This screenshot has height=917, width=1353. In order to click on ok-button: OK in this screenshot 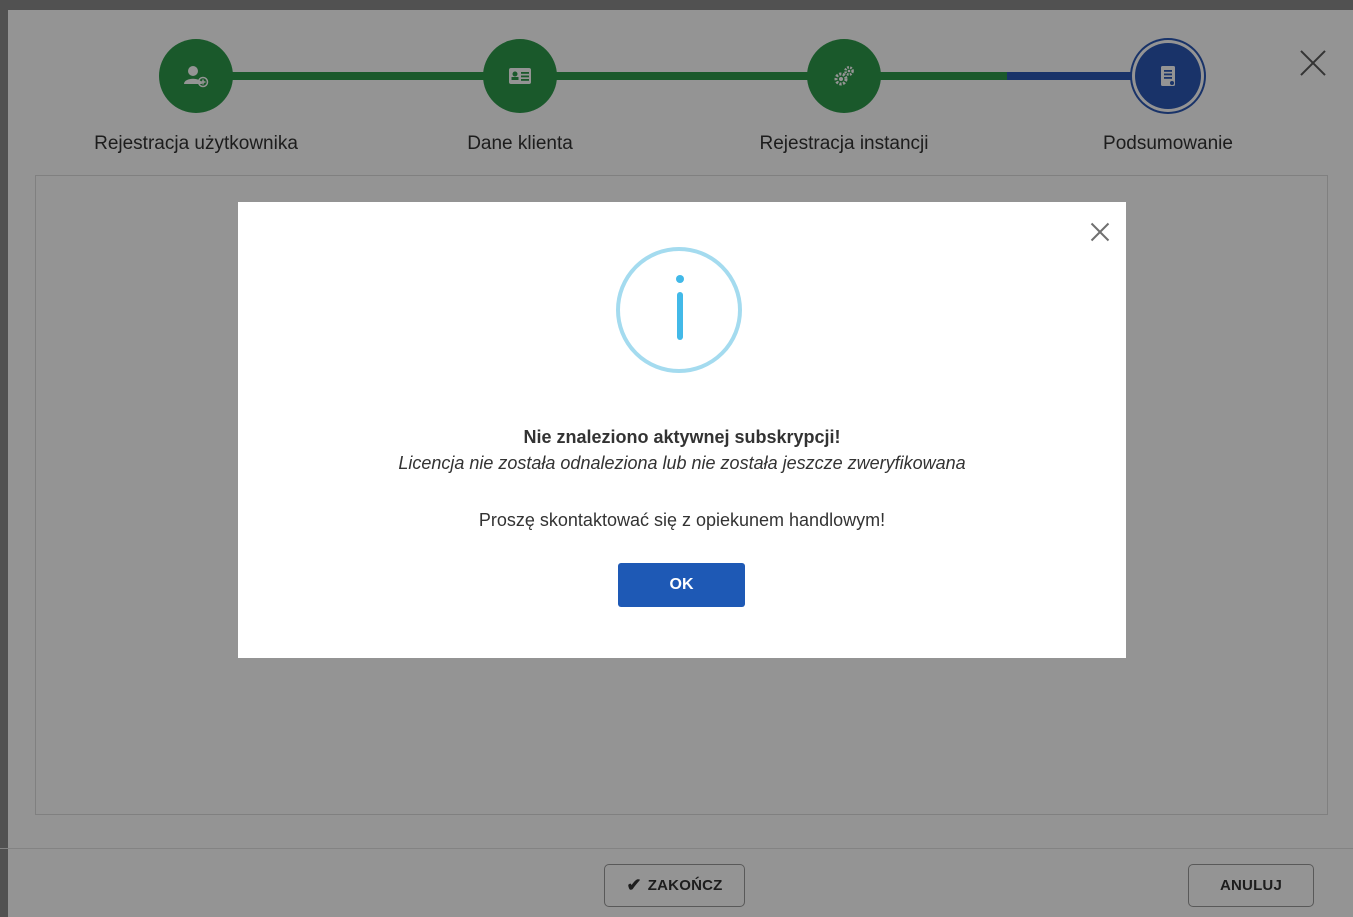, I will do `click(681, 585)`.